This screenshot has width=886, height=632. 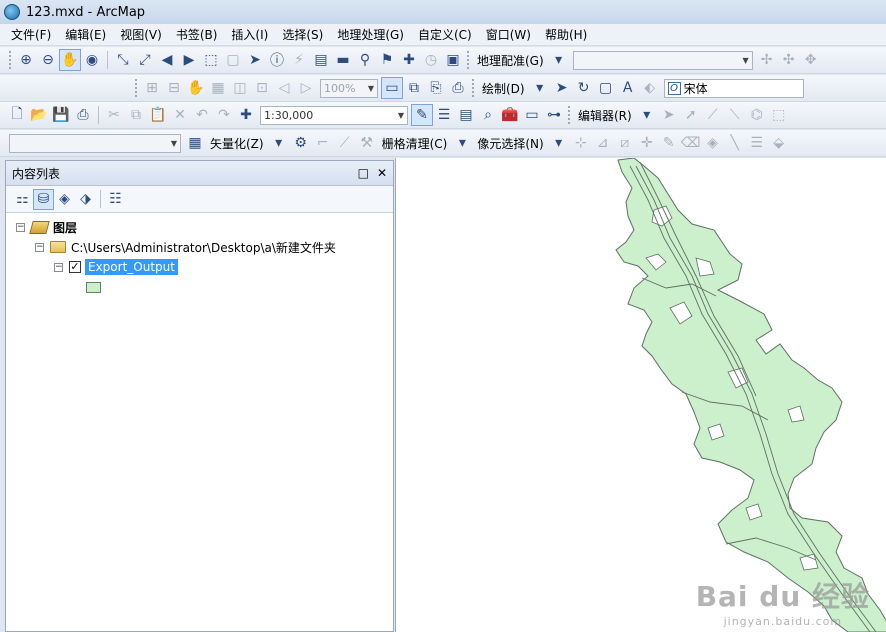 I want to click on find-route-icon: ⚑, so click(x=387, y=60).